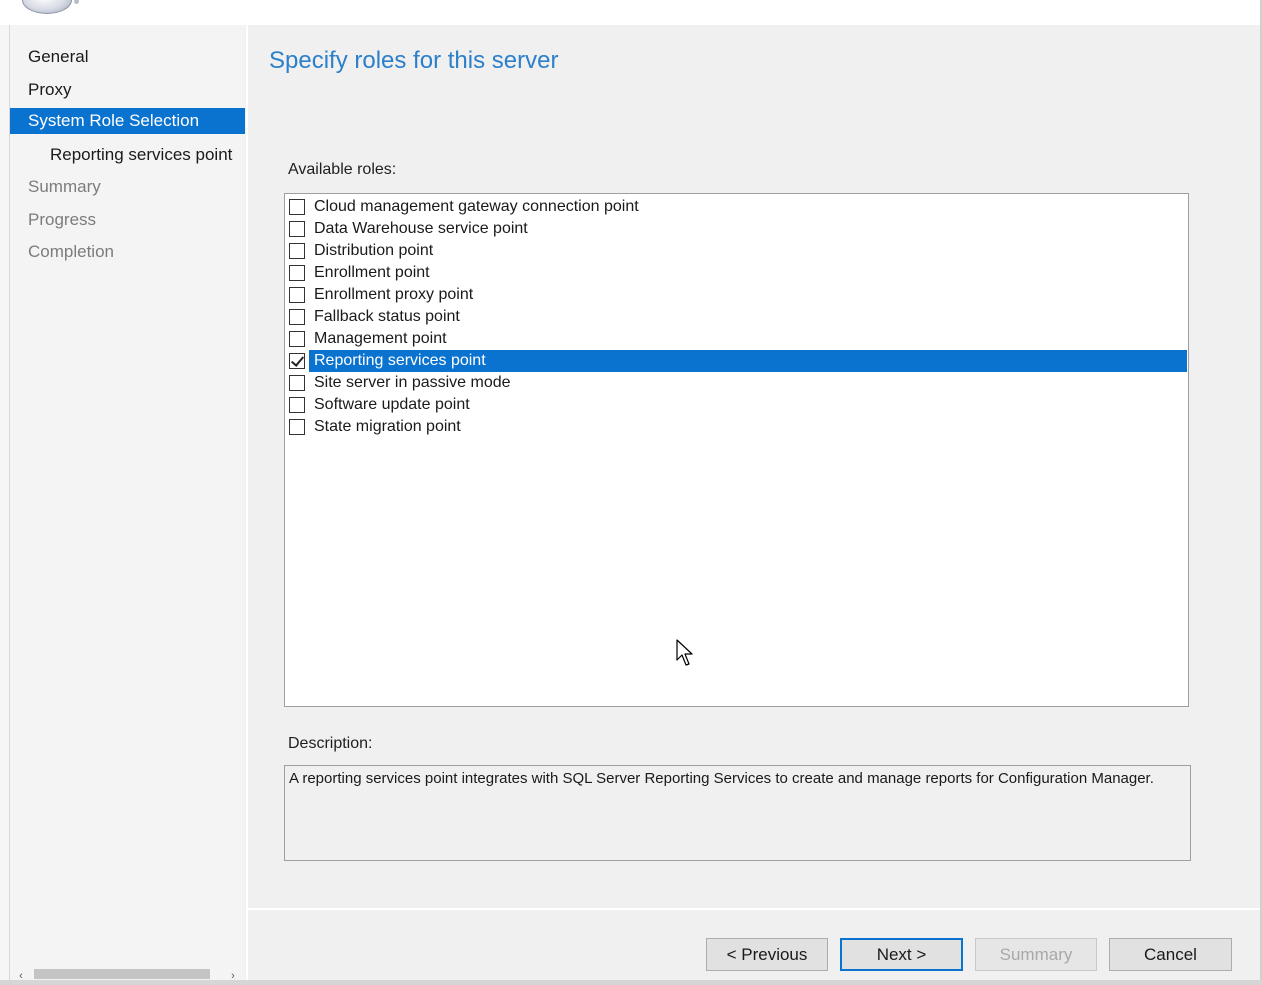 This screenshot has height=985, width=1262. Describe the element at coordinates (1036, 954) in the screenshot. I see `summary-button: Summary` at that location.